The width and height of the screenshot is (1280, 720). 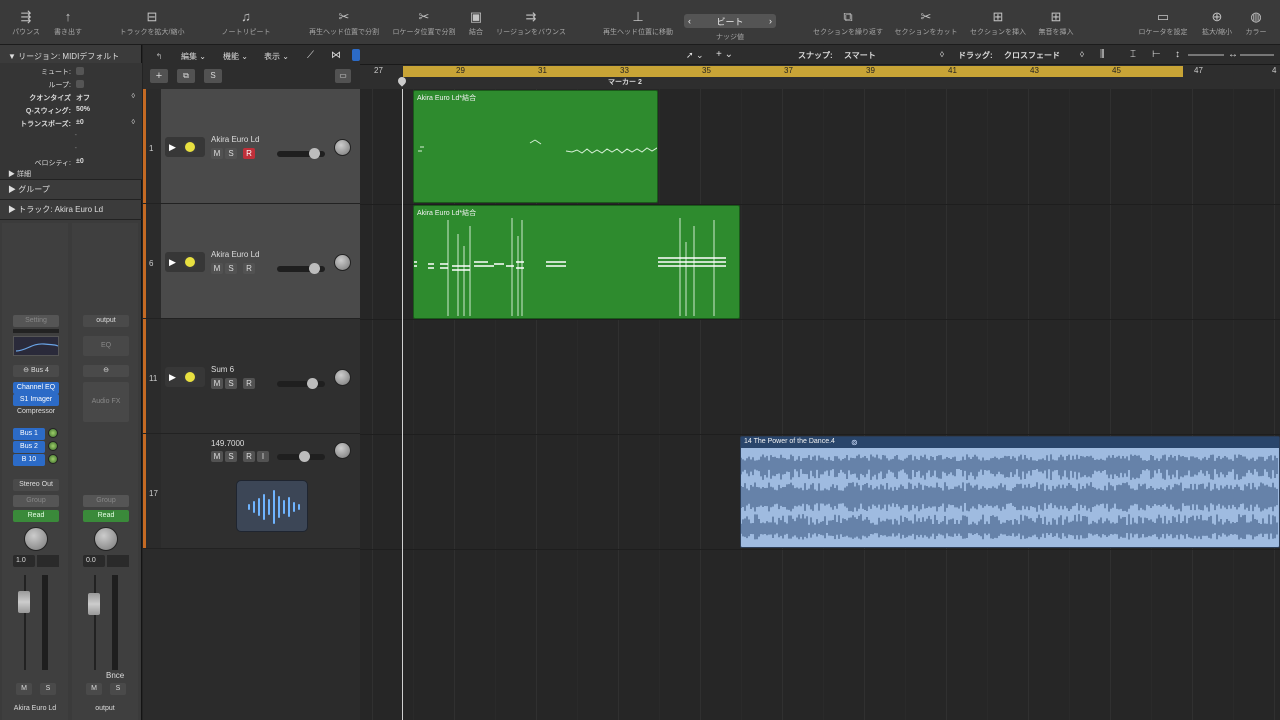 I want to click on track-row: 6 ▶ Akira Euro Ld M S R, so click(x=251, y=261).